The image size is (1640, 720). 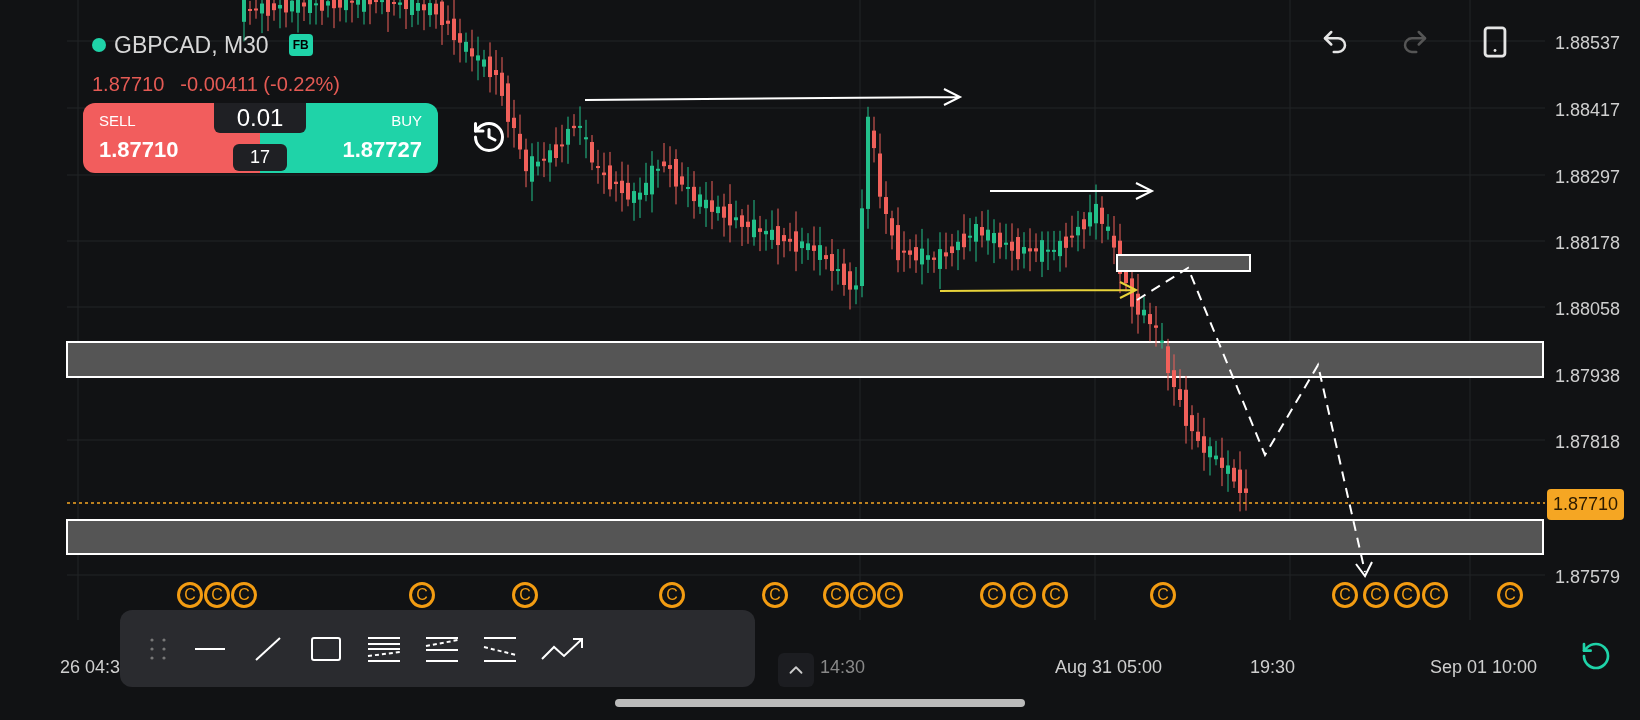 I want to click on price-axis-label: 1.88058, so click(x=1588, y=309).